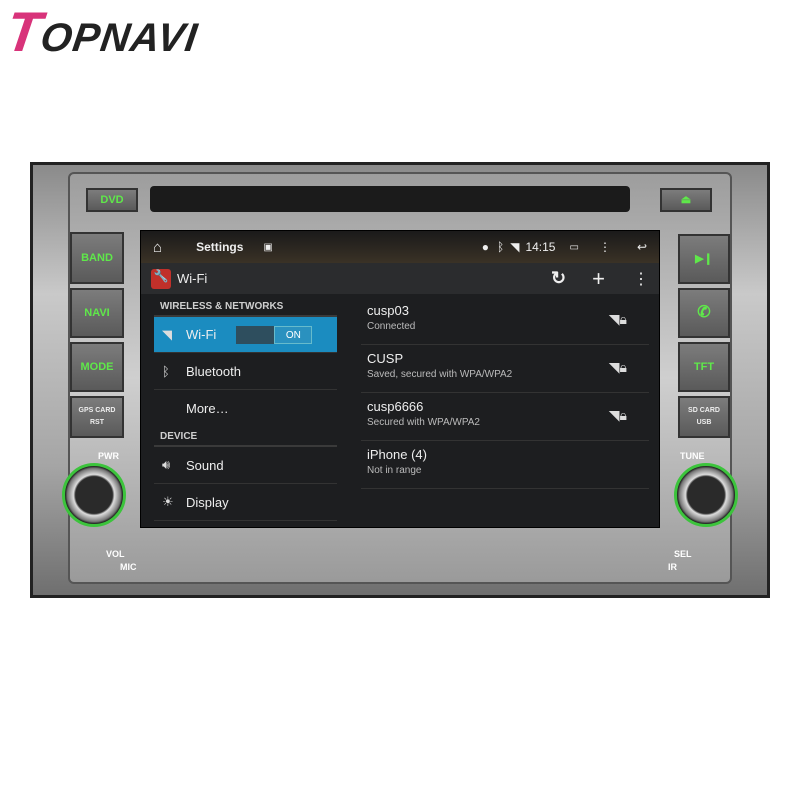  What do you see at coordinates (207, 502) in the screenshot?
I see `display-label: Display` at bounding box center [207, 502].